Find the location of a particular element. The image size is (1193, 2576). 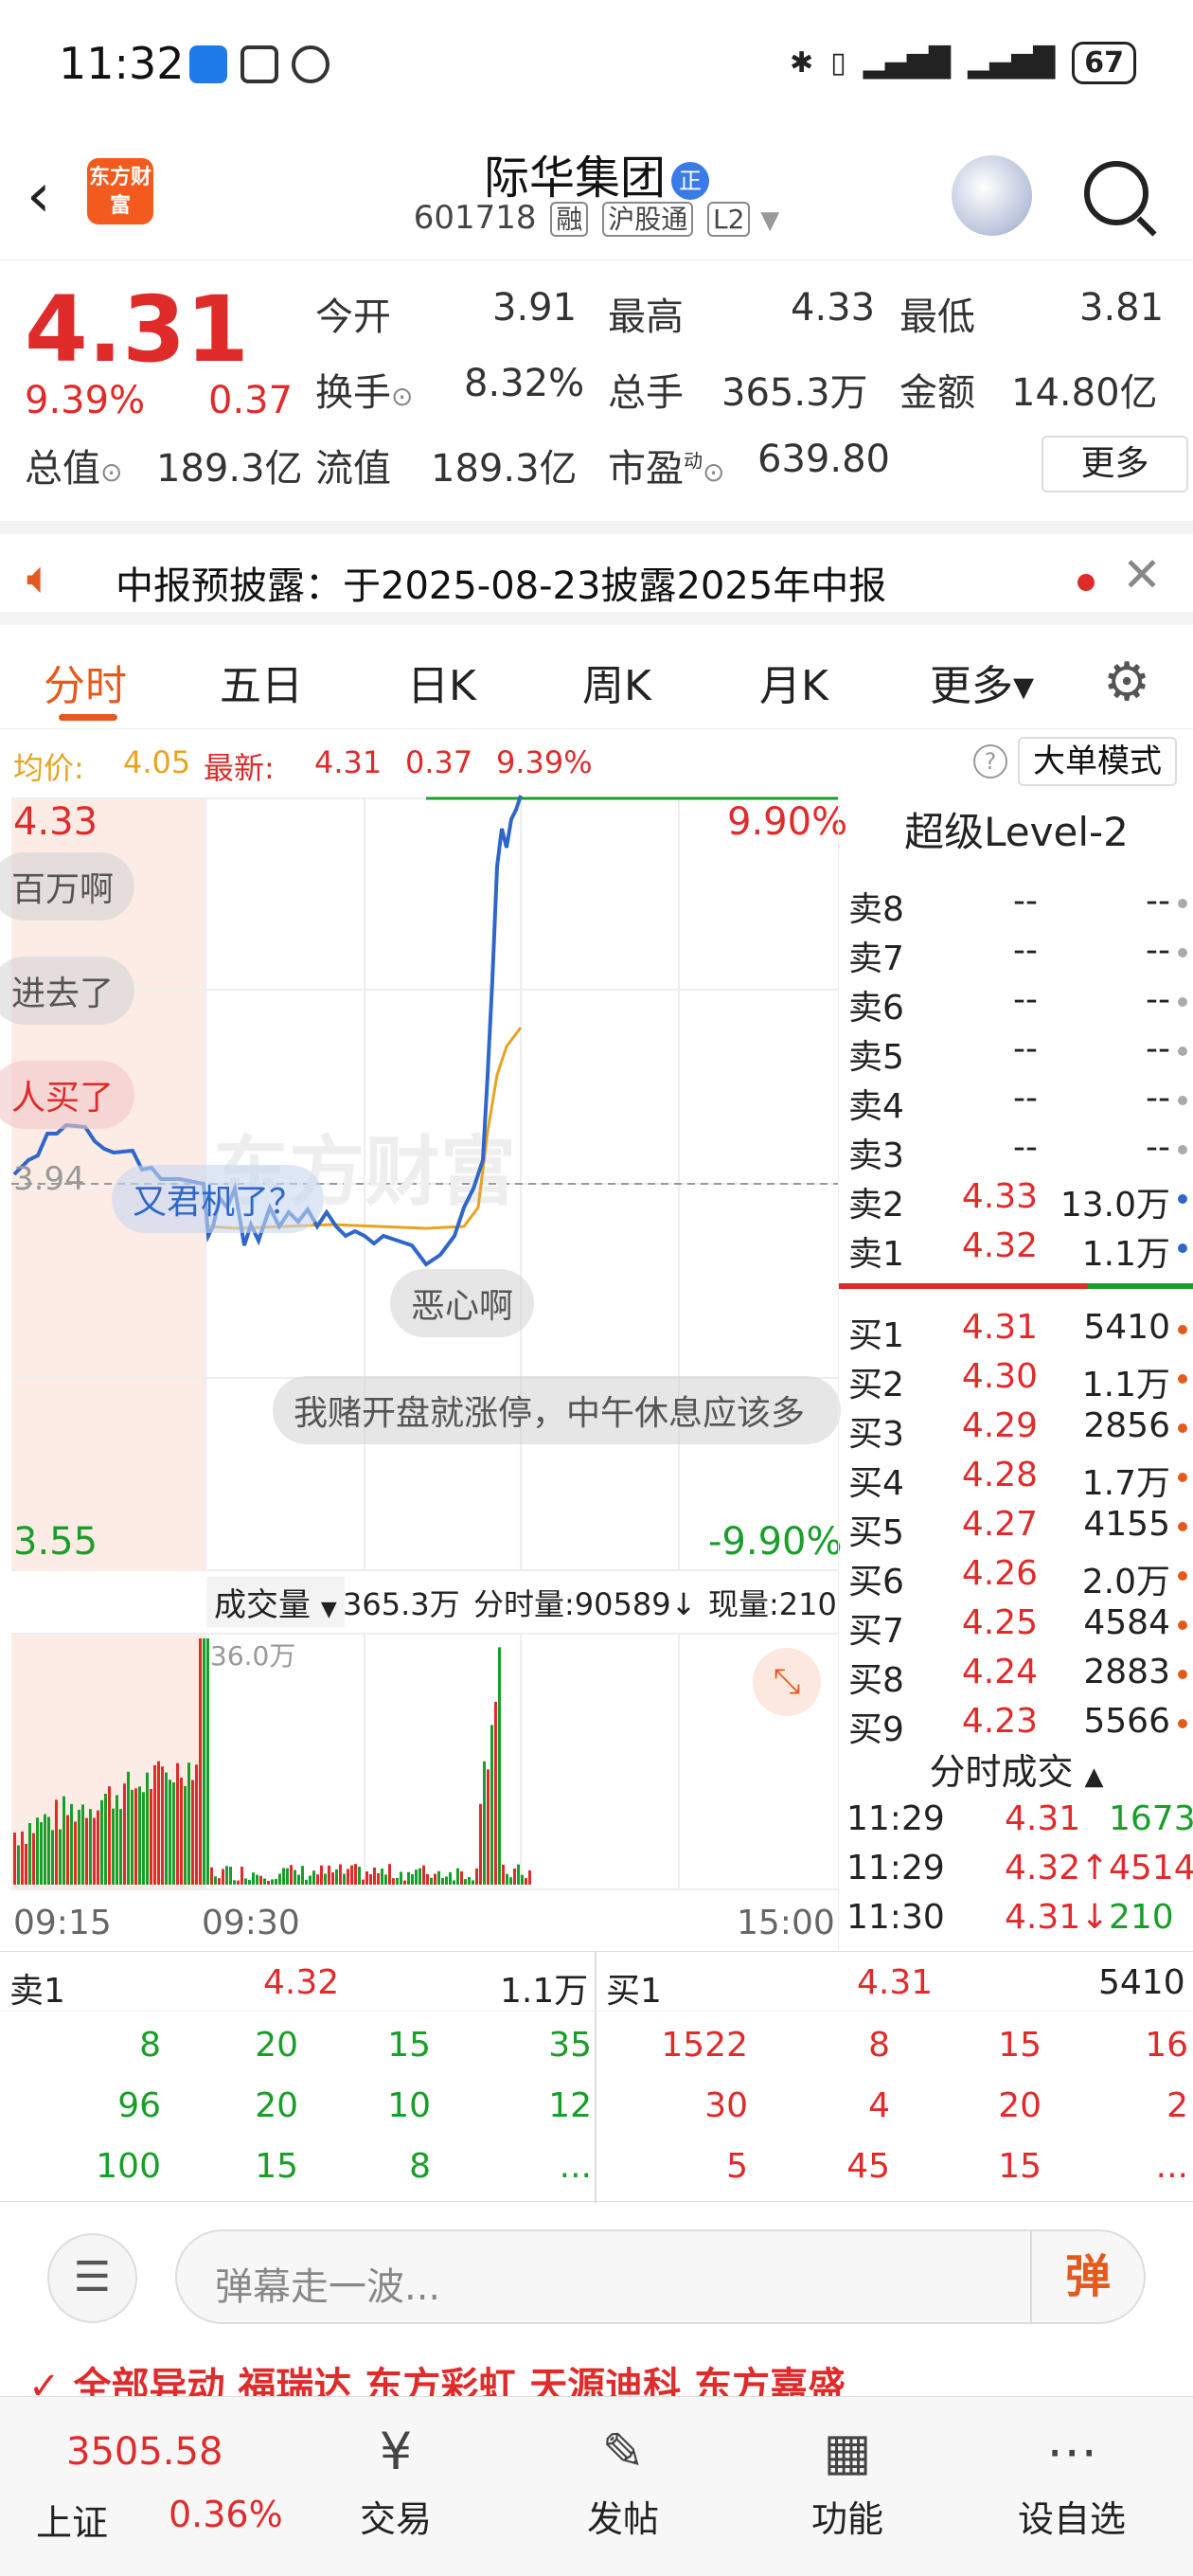

ask-row: 卖7 -- -- is located at coordinates (1016, 955).